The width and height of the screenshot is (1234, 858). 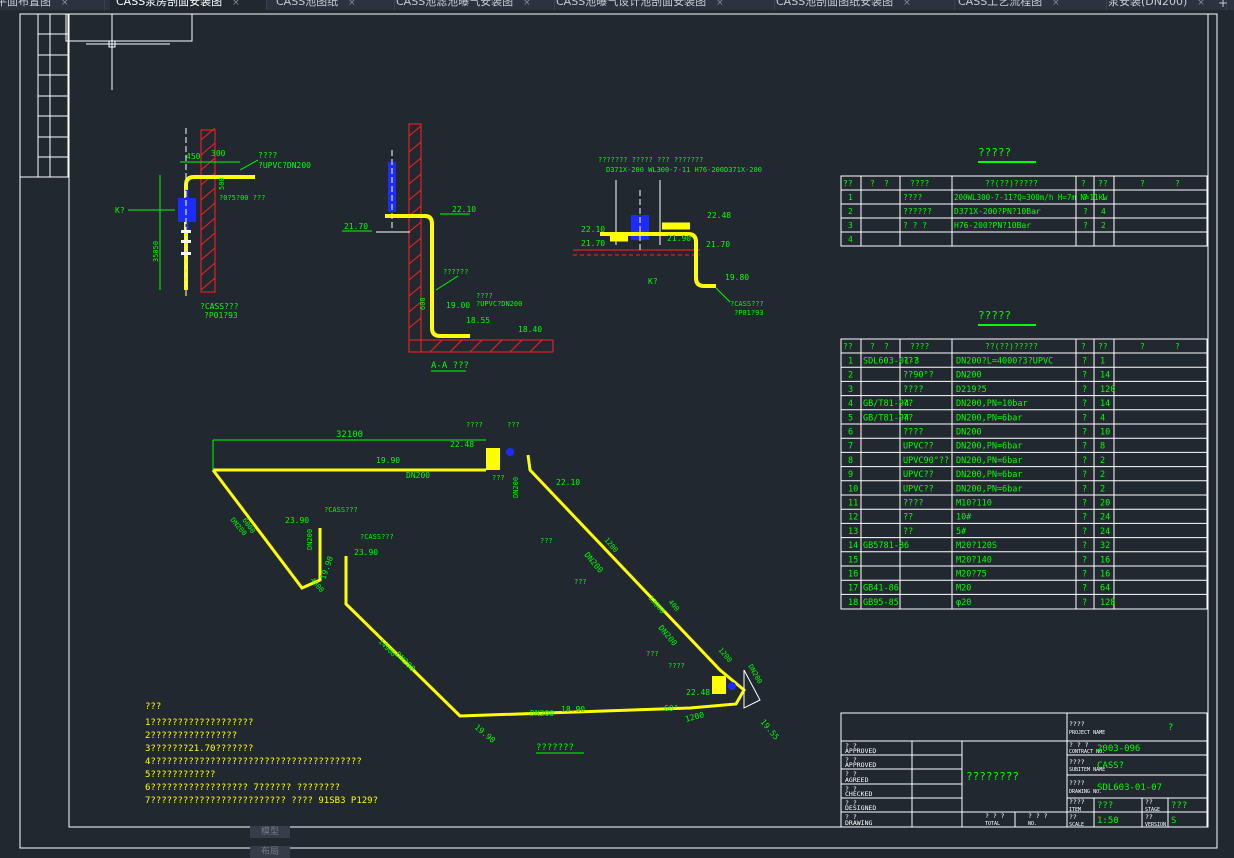 I want to click on svg-text: H76-200?PN?10Bar, so click(x=992, y=225).